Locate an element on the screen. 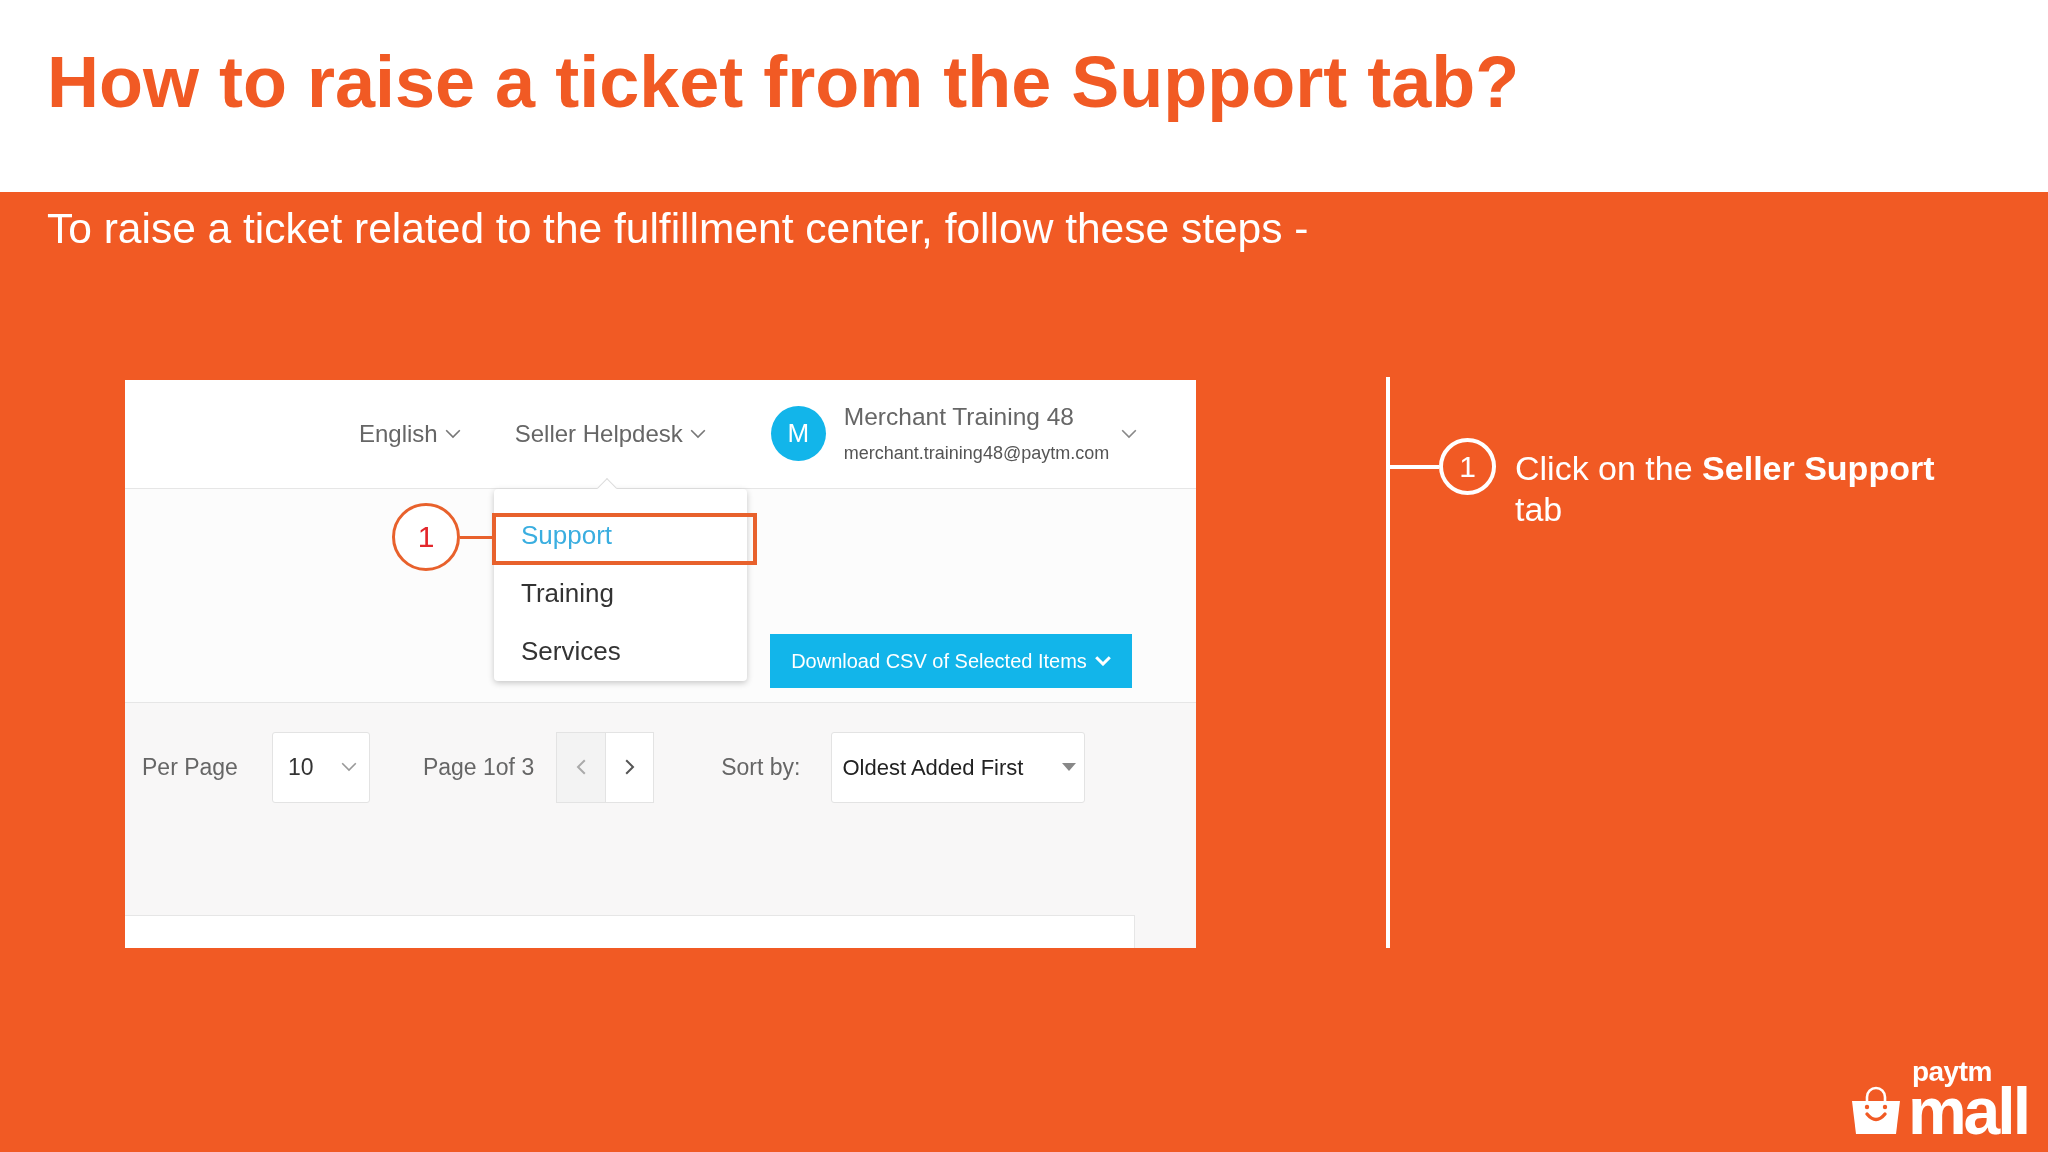  helpdesk-menu: Seller Helpdesk is located at coordinates (610, 433).